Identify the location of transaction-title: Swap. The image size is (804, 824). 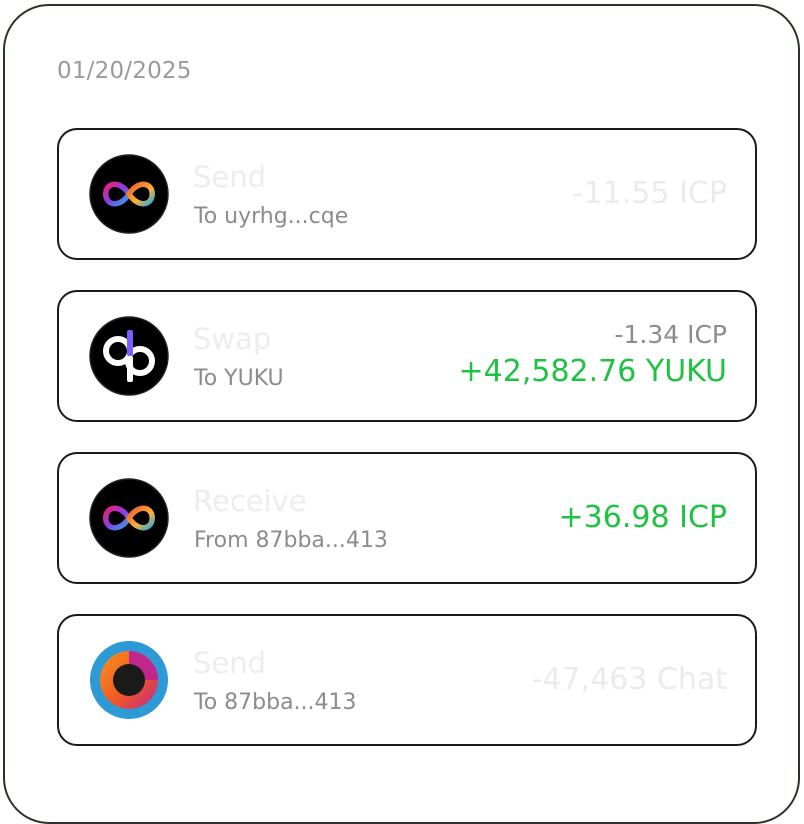
(232, 339).